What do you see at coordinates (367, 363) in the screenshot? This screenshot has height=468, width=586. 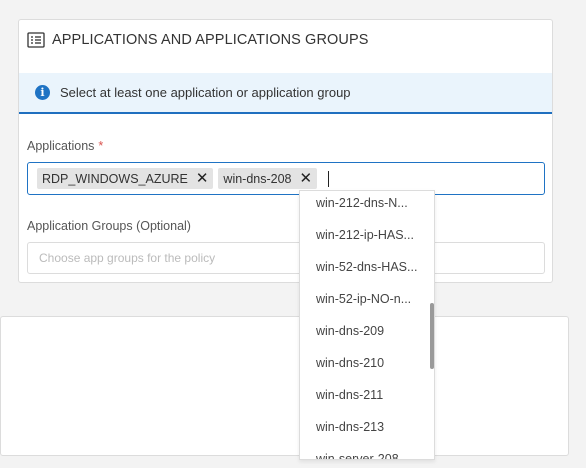 I see `dropdown-option: win-dns-210` at bounding box center [367, 363].